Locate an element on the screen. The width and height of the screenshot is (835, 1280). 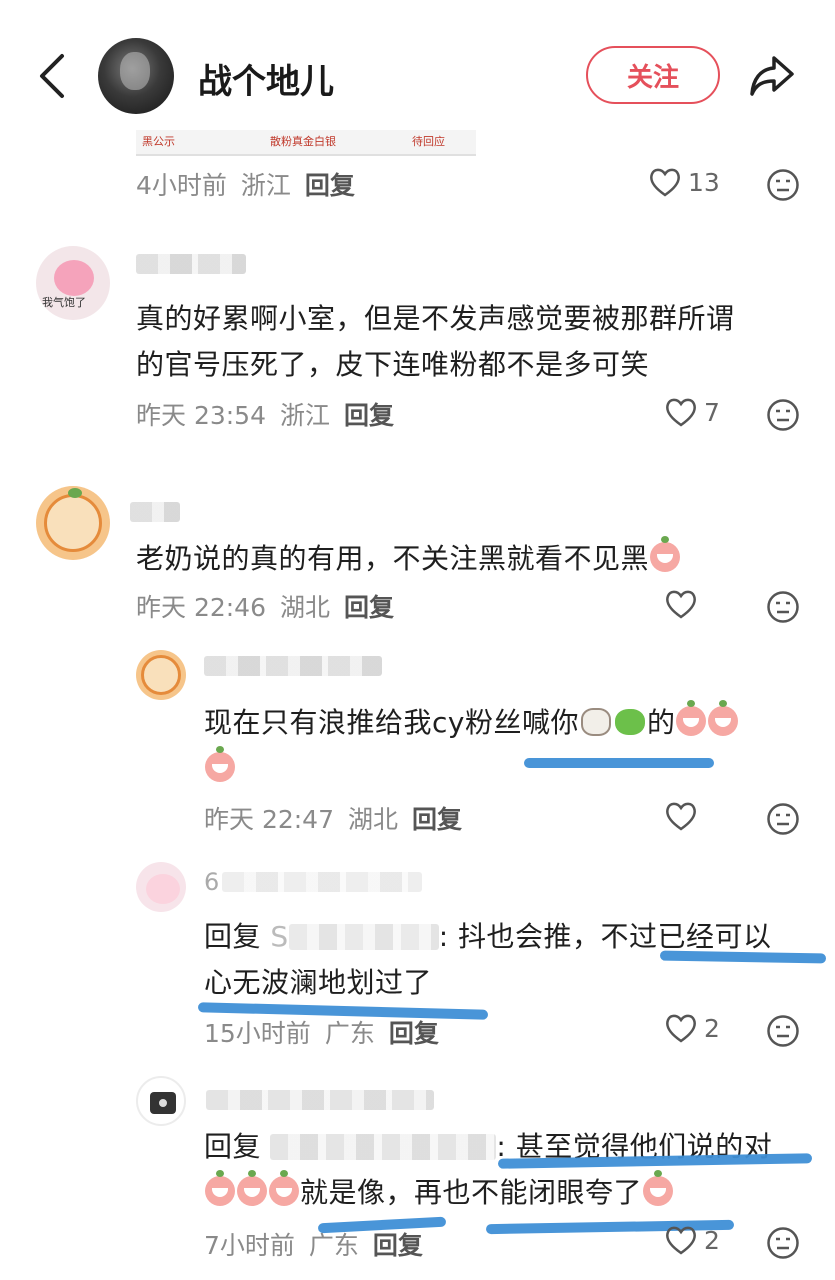
reply-location: 湖北 is located at coordinates (373, 819).